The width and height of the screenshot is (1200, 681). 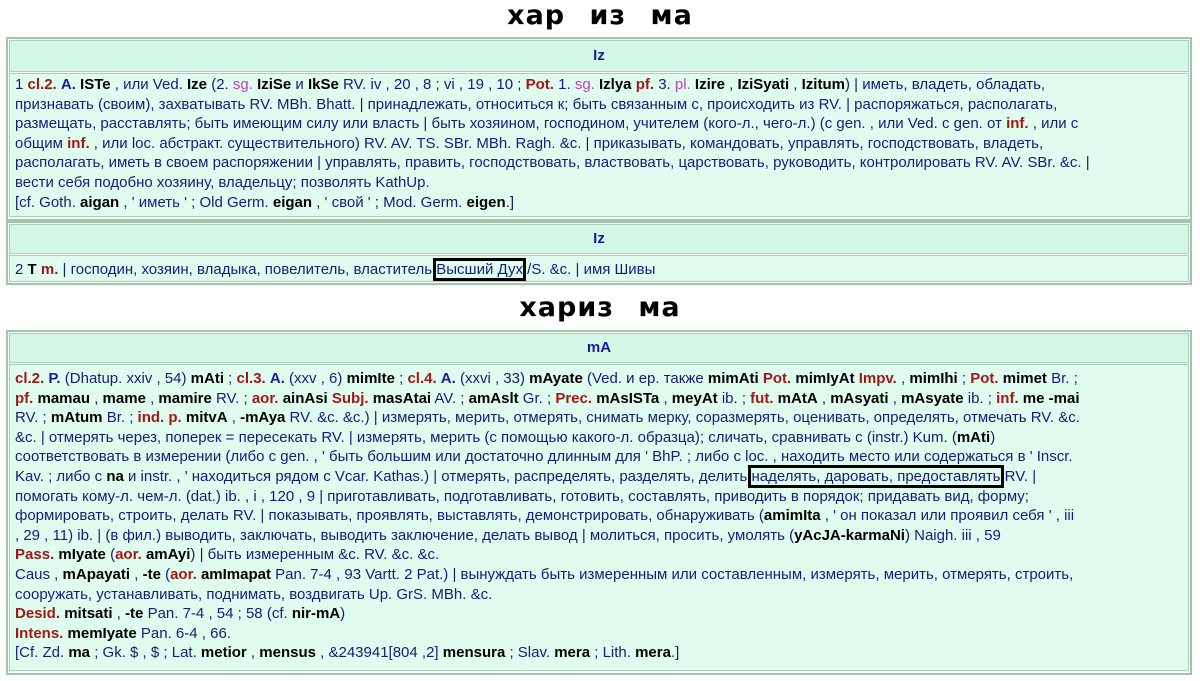 What do you see at coordinates (572, 653) in the screenshot?
I see `sanskrit-form: mera` at bounding box center [572, 653].